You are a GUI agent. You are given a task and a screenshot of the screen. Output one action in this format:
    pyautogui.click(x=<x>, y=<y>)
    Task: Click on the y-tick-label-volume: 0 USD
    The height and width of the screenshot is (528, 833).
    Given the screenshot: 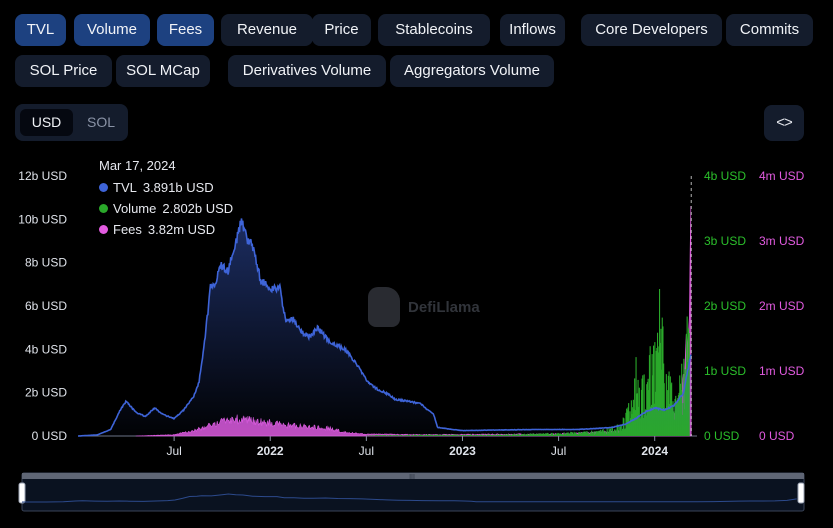 What is the action you would take?
    pyautogui.click(x=722, y=436)
    